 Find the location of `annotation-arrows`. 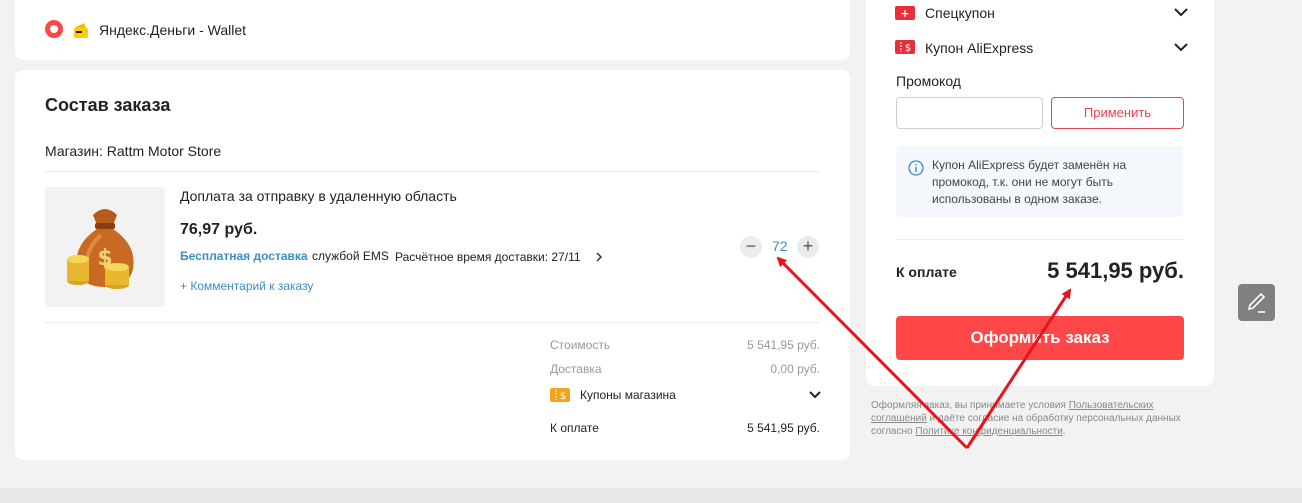

annotation-arrows is located at coordinates (924, 353).